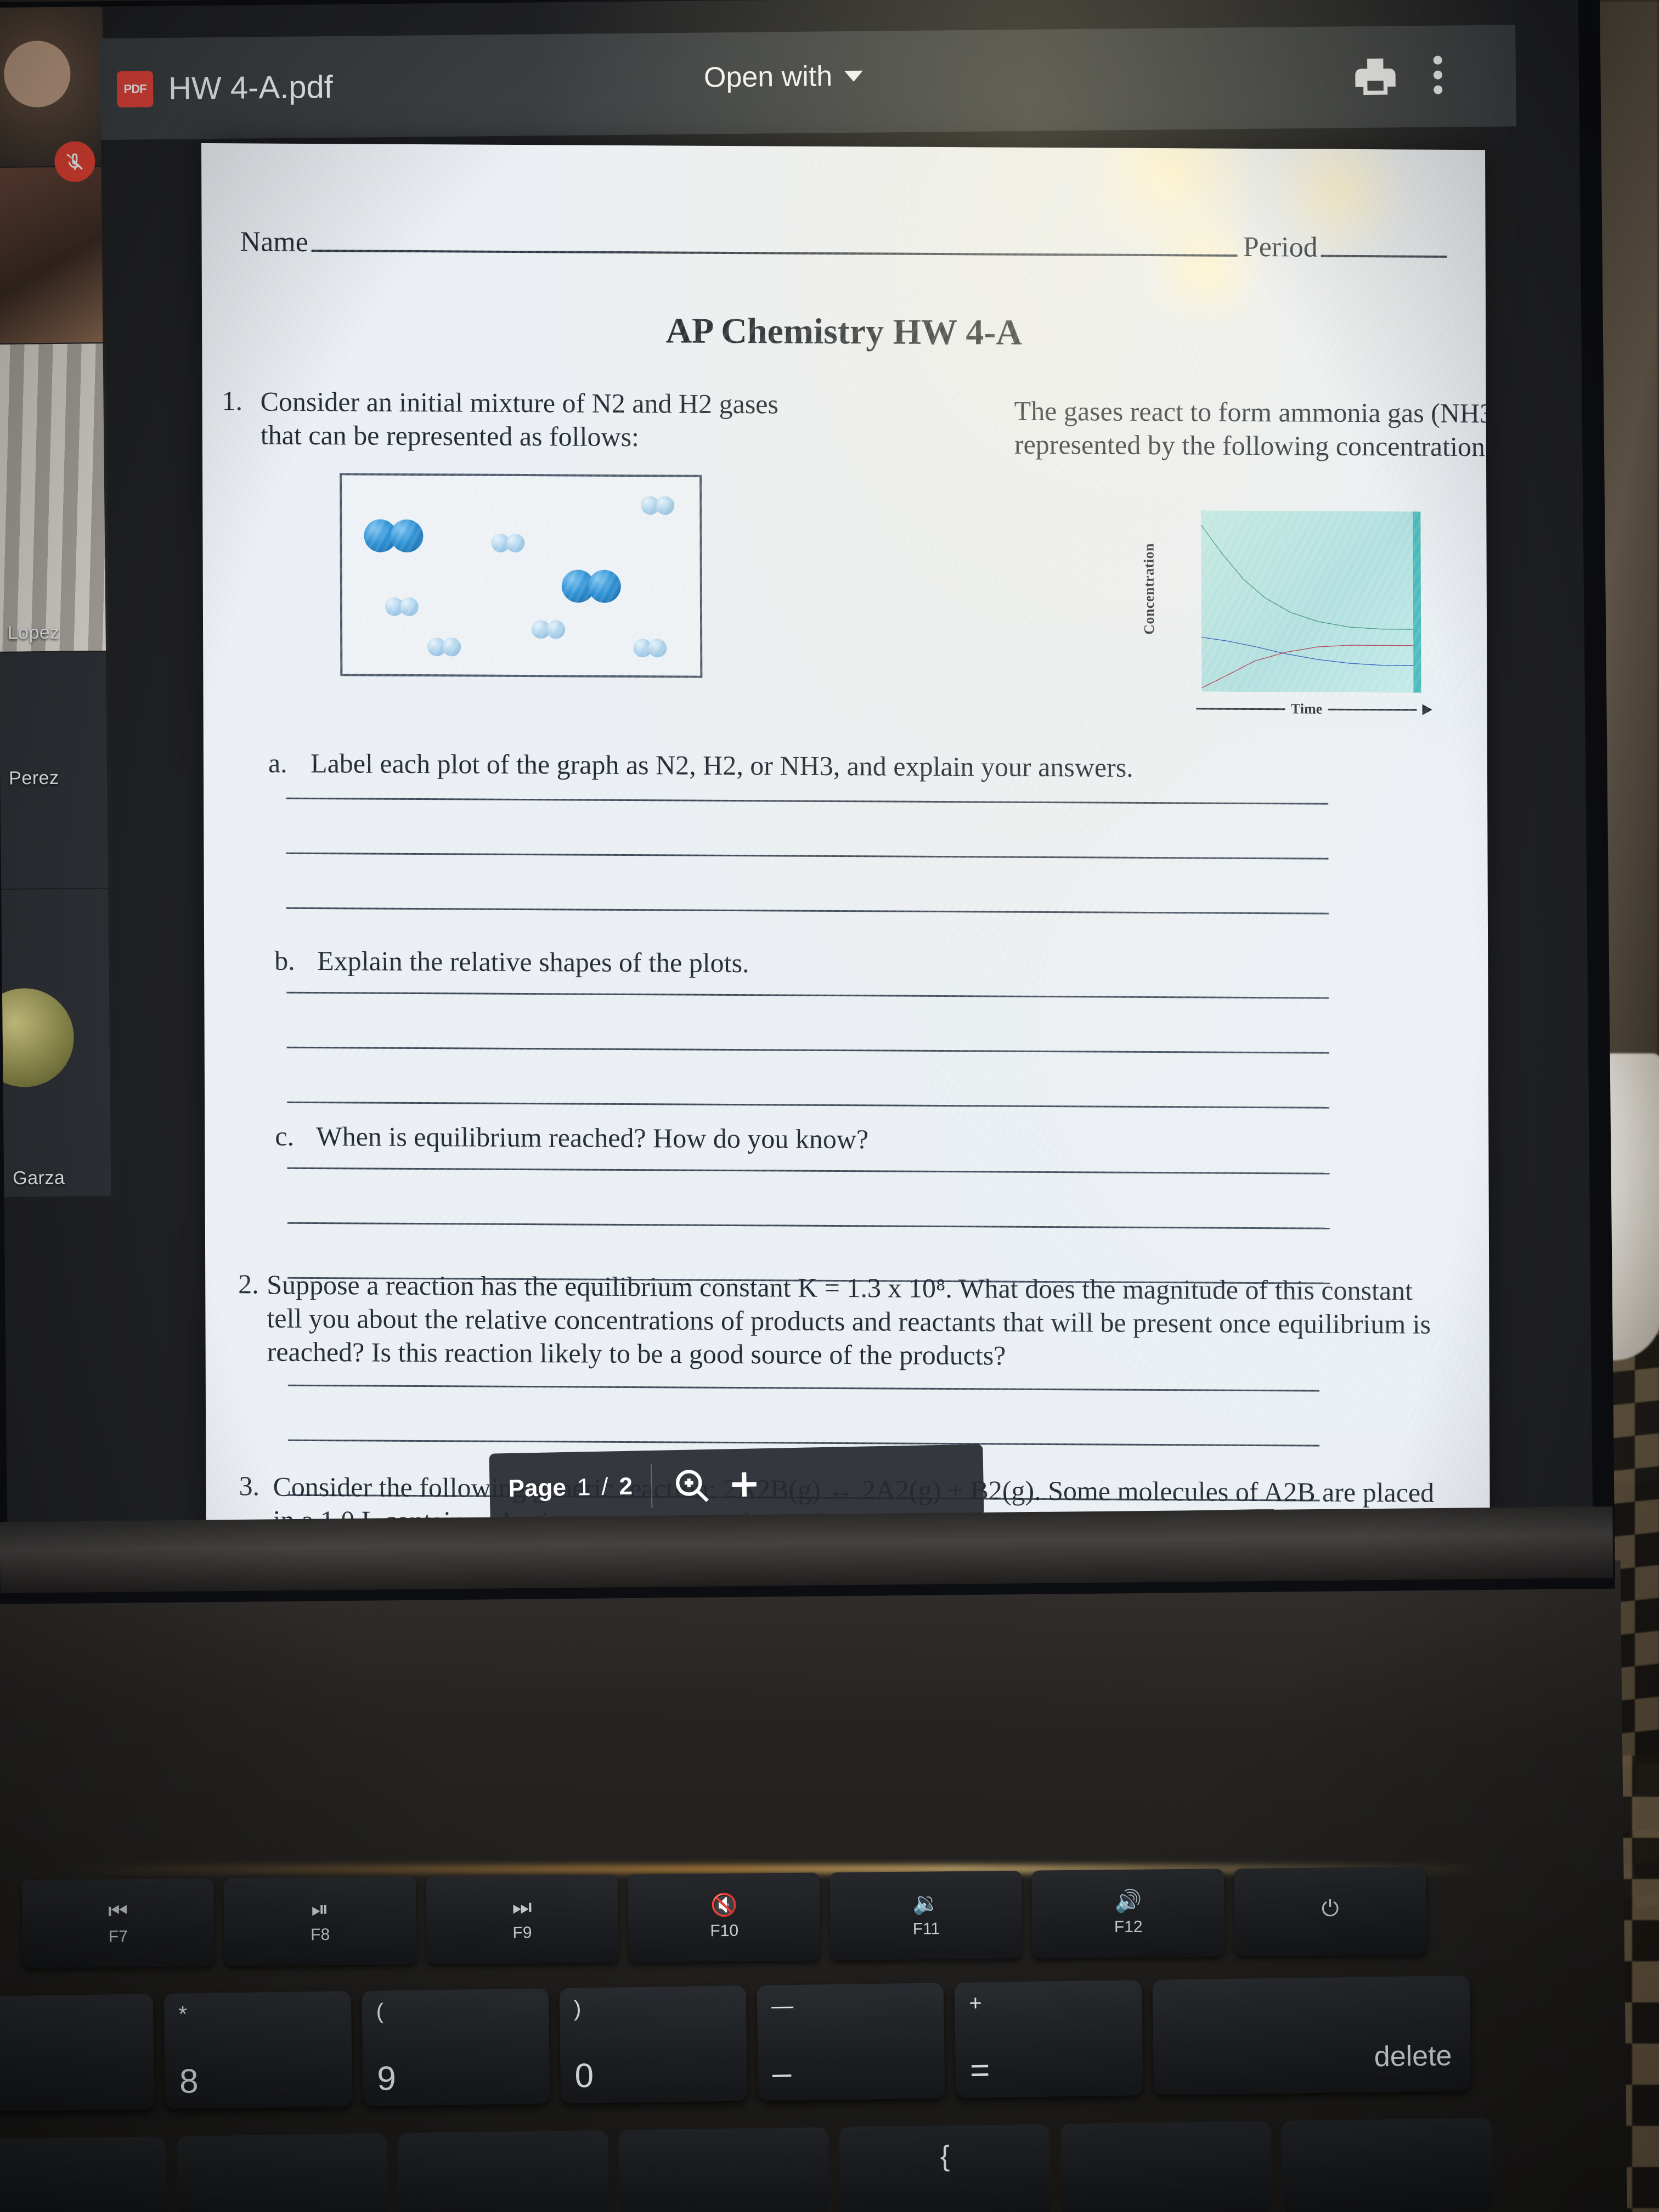 This screenshot has height=2212, width=1659. Describe the element at coordinates (320, 1909) in the screenshot. I see `key-glyph-icon: ⏯` at that location.